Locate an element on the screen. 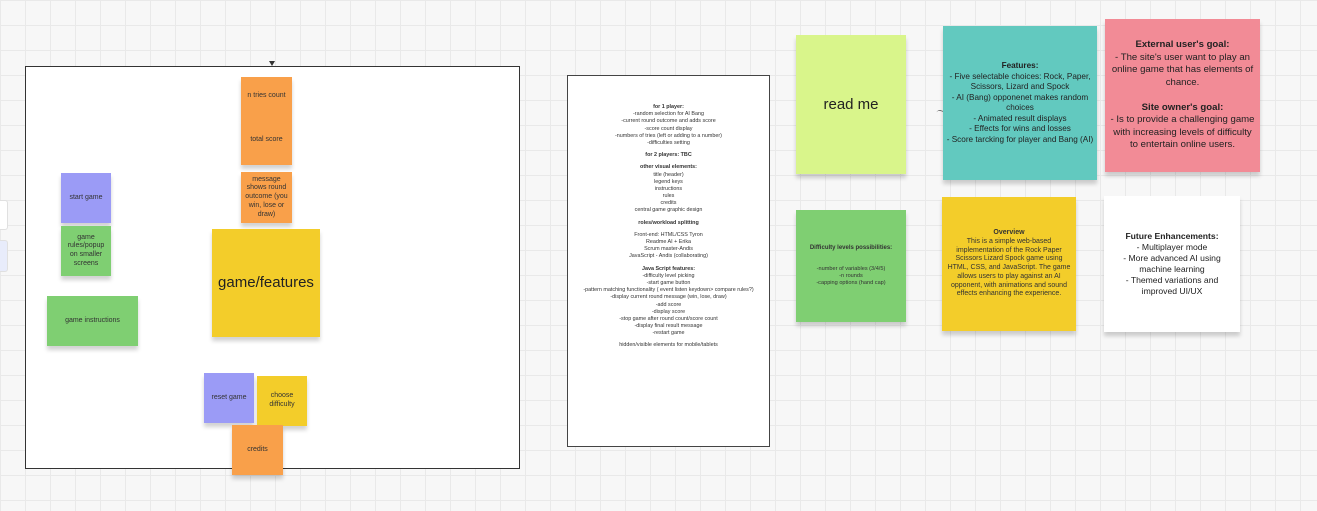 Image resolution: width=1317 pixels, height=511 pixels. sticky-text: read me is located at coordinates (851, 104).